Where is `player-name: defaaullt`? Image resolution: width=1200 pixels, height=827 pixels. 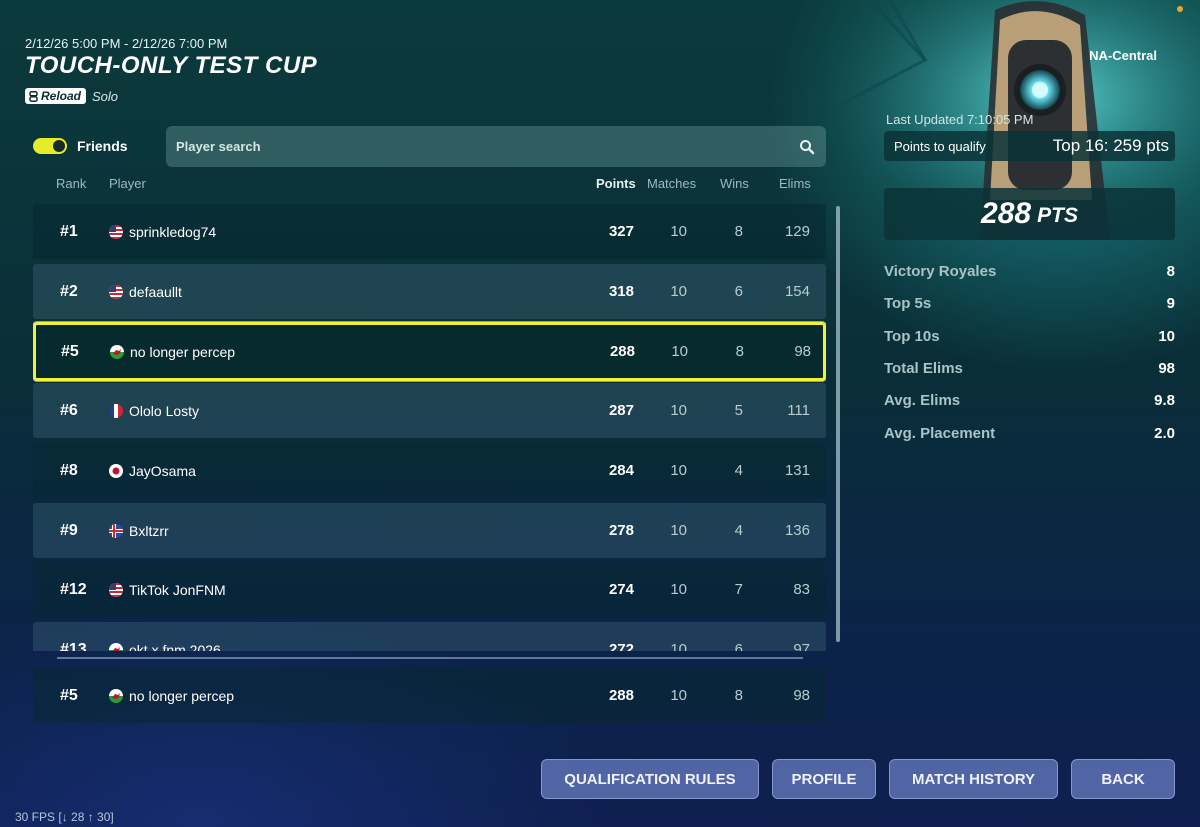 player-name: defaaullt is located at coordinates (155, 291).